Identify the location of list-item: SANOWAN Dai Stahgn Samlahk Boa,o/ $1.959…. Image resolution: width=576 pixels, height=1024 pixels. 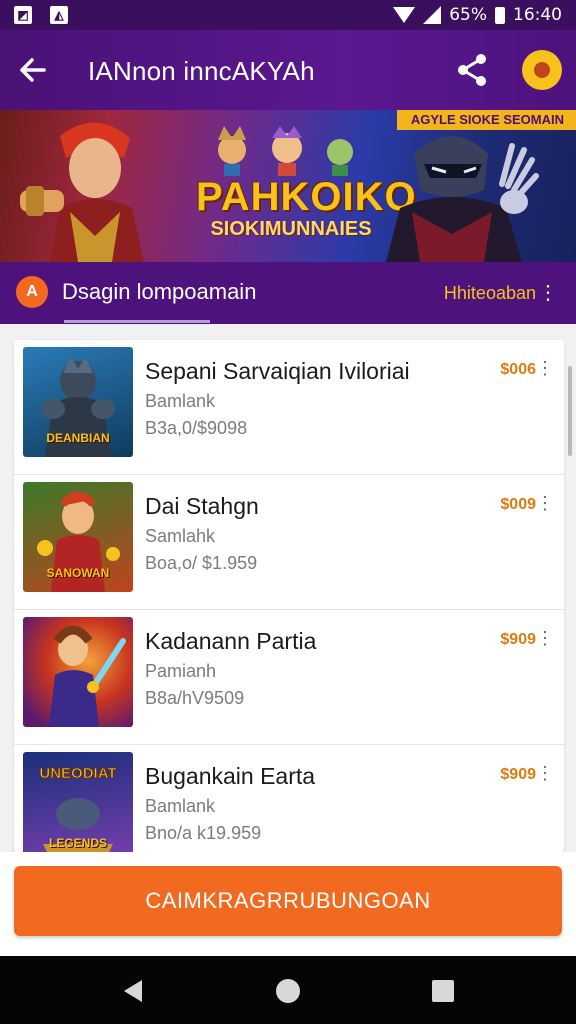
(289, 542).